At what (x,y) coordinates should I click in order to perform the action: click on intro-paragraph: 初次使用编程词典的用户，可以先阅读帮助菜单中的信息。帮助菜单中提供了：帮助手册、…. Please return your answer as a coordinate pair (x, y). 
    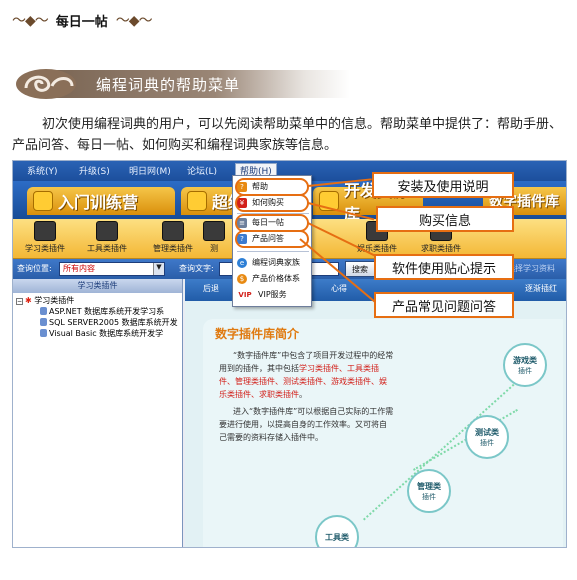
    Looking at the image, I should click on (287, 135).